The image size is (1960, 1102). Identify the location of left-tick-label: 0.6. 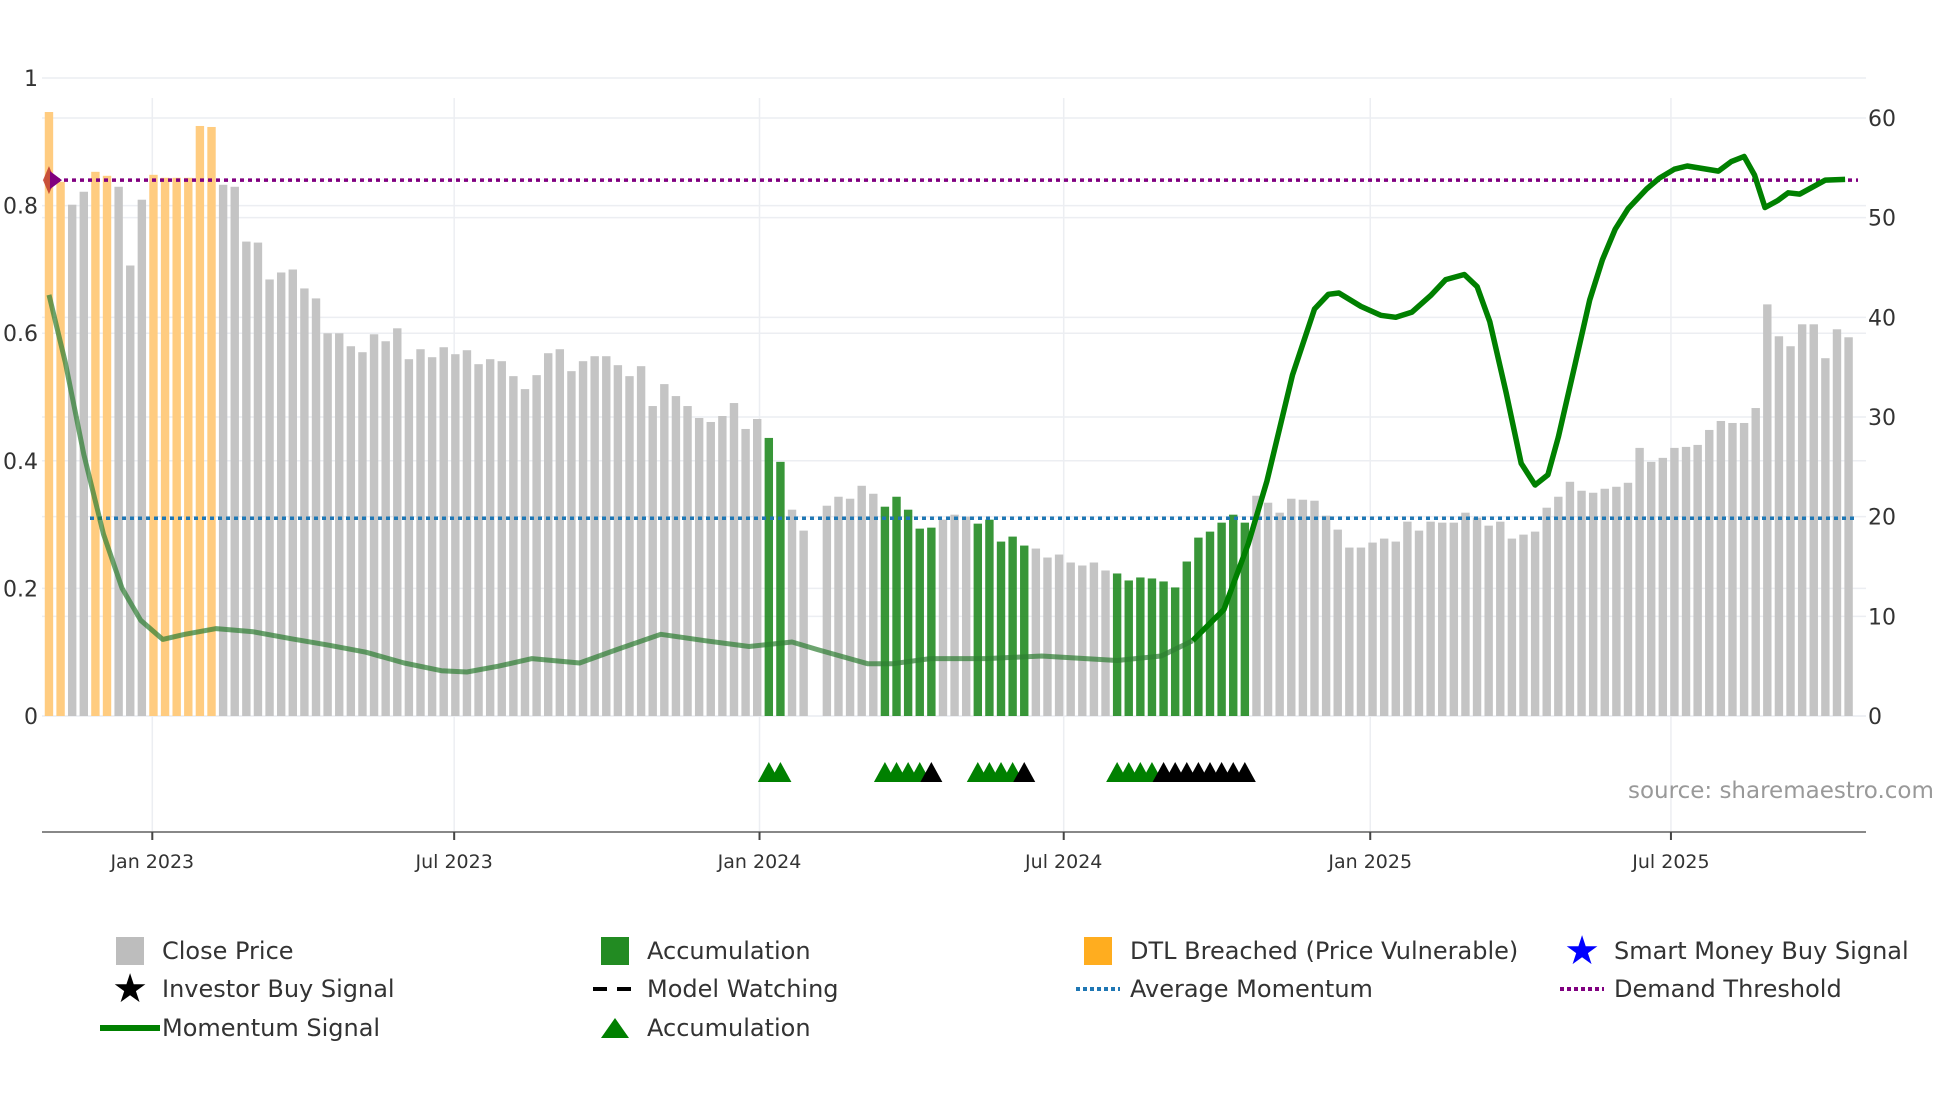
(20, 334).